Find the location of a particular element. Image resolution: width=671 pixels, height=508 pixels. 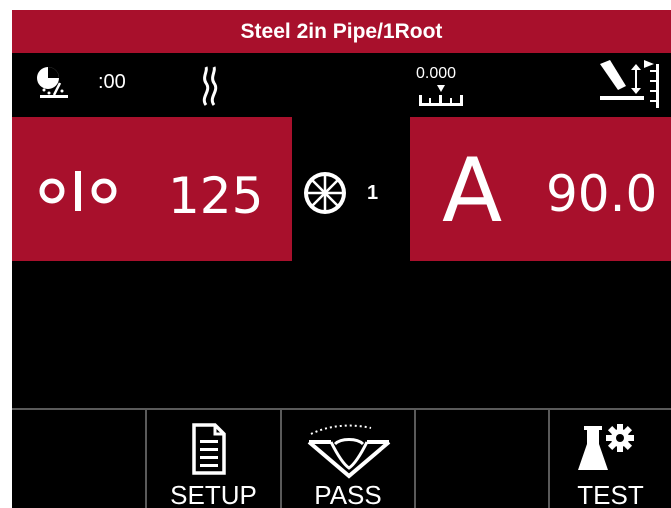

timer-weld-icon is located at coordinates (55, 85).